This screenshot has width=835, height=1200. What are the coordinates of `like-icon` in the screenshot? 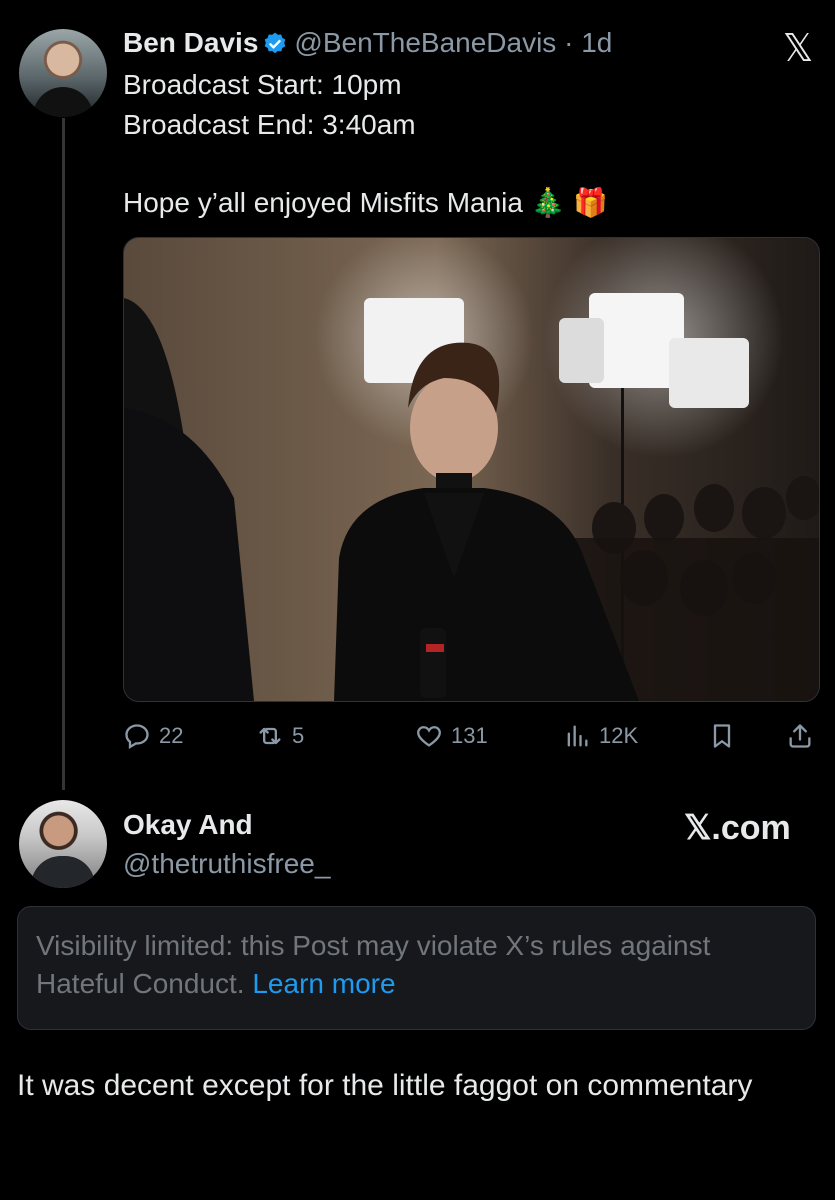 It's located at (429, 736).